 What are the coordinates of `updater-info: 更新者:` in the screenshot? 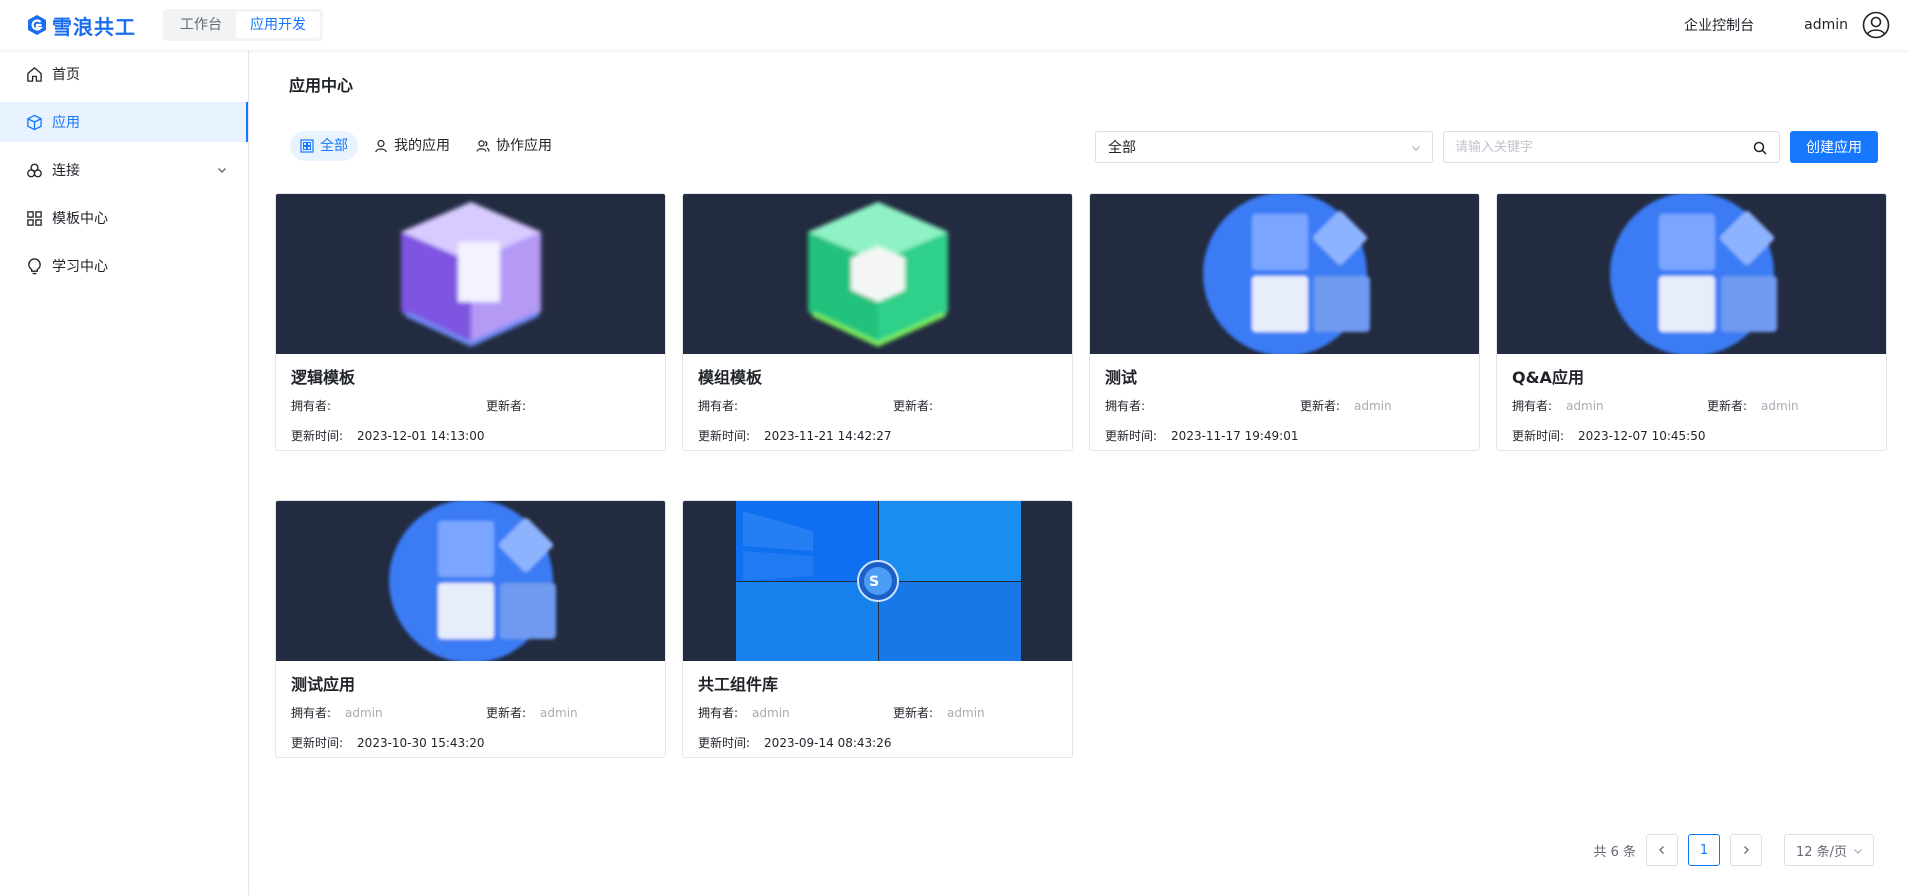 It's located at (513, 405).